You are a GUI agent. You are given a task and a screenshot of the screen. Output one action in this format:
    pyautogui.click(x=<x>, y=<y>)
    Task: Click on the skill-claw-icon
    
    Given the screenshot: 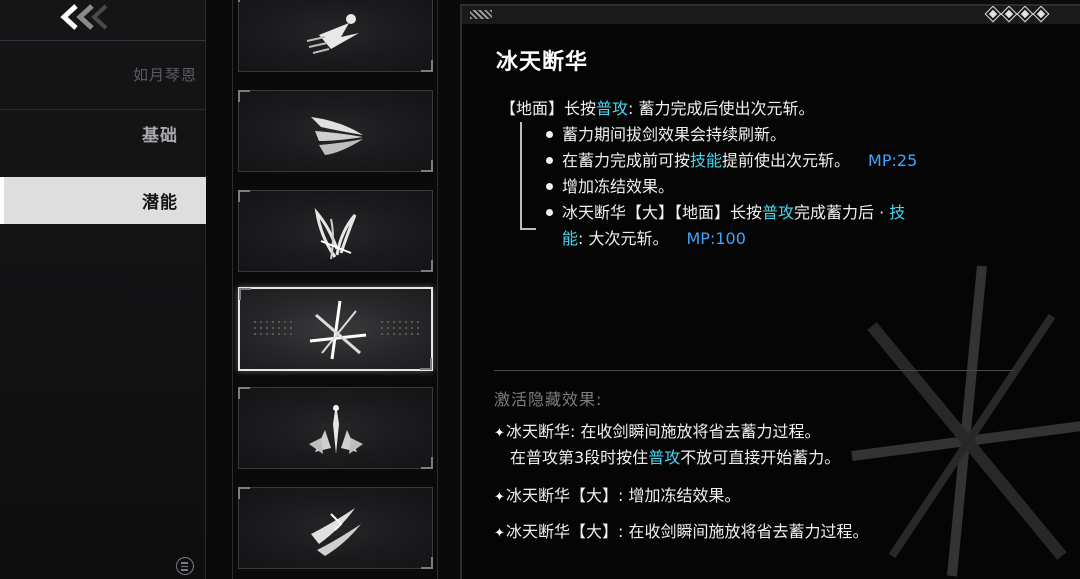 What is the action you would take?
    pyautogui.click(x=336, y=532)
    